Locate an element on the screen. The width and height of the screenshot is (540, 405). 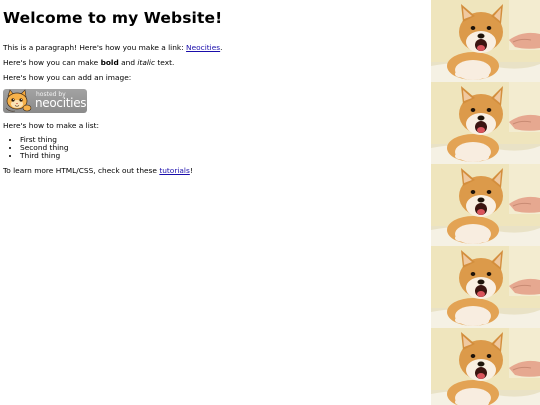
paragraph-image: Here's how you can add an image: is located at coordinates (67, 77).